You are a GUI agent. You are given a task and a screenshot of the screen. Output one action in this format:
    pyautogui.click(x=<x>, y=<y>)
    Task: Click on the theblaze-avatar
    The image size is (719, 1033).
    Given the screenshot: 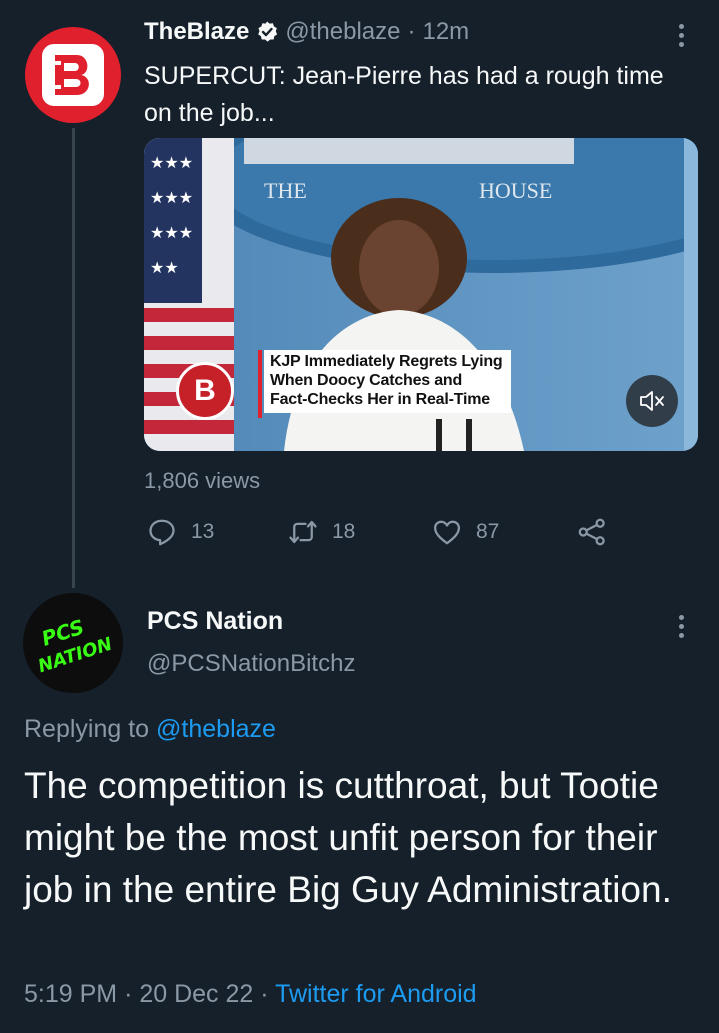 What is the action you would take?
    pyautogui.click(x=73, y=75)
    